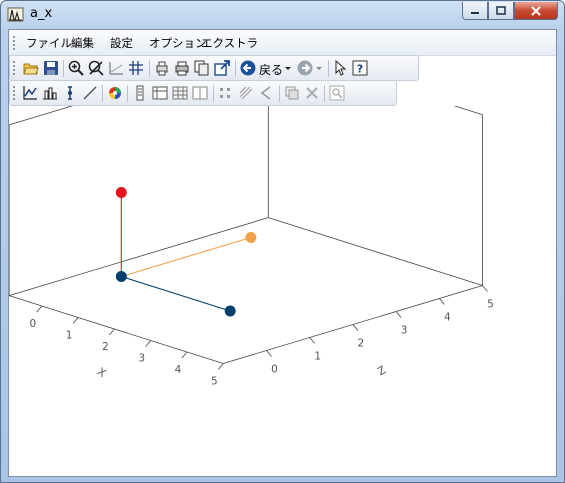  What do you see at coordinates (14, 44) in the screenshot?
I see `menubar-grip` at bounding box center [14, 44].